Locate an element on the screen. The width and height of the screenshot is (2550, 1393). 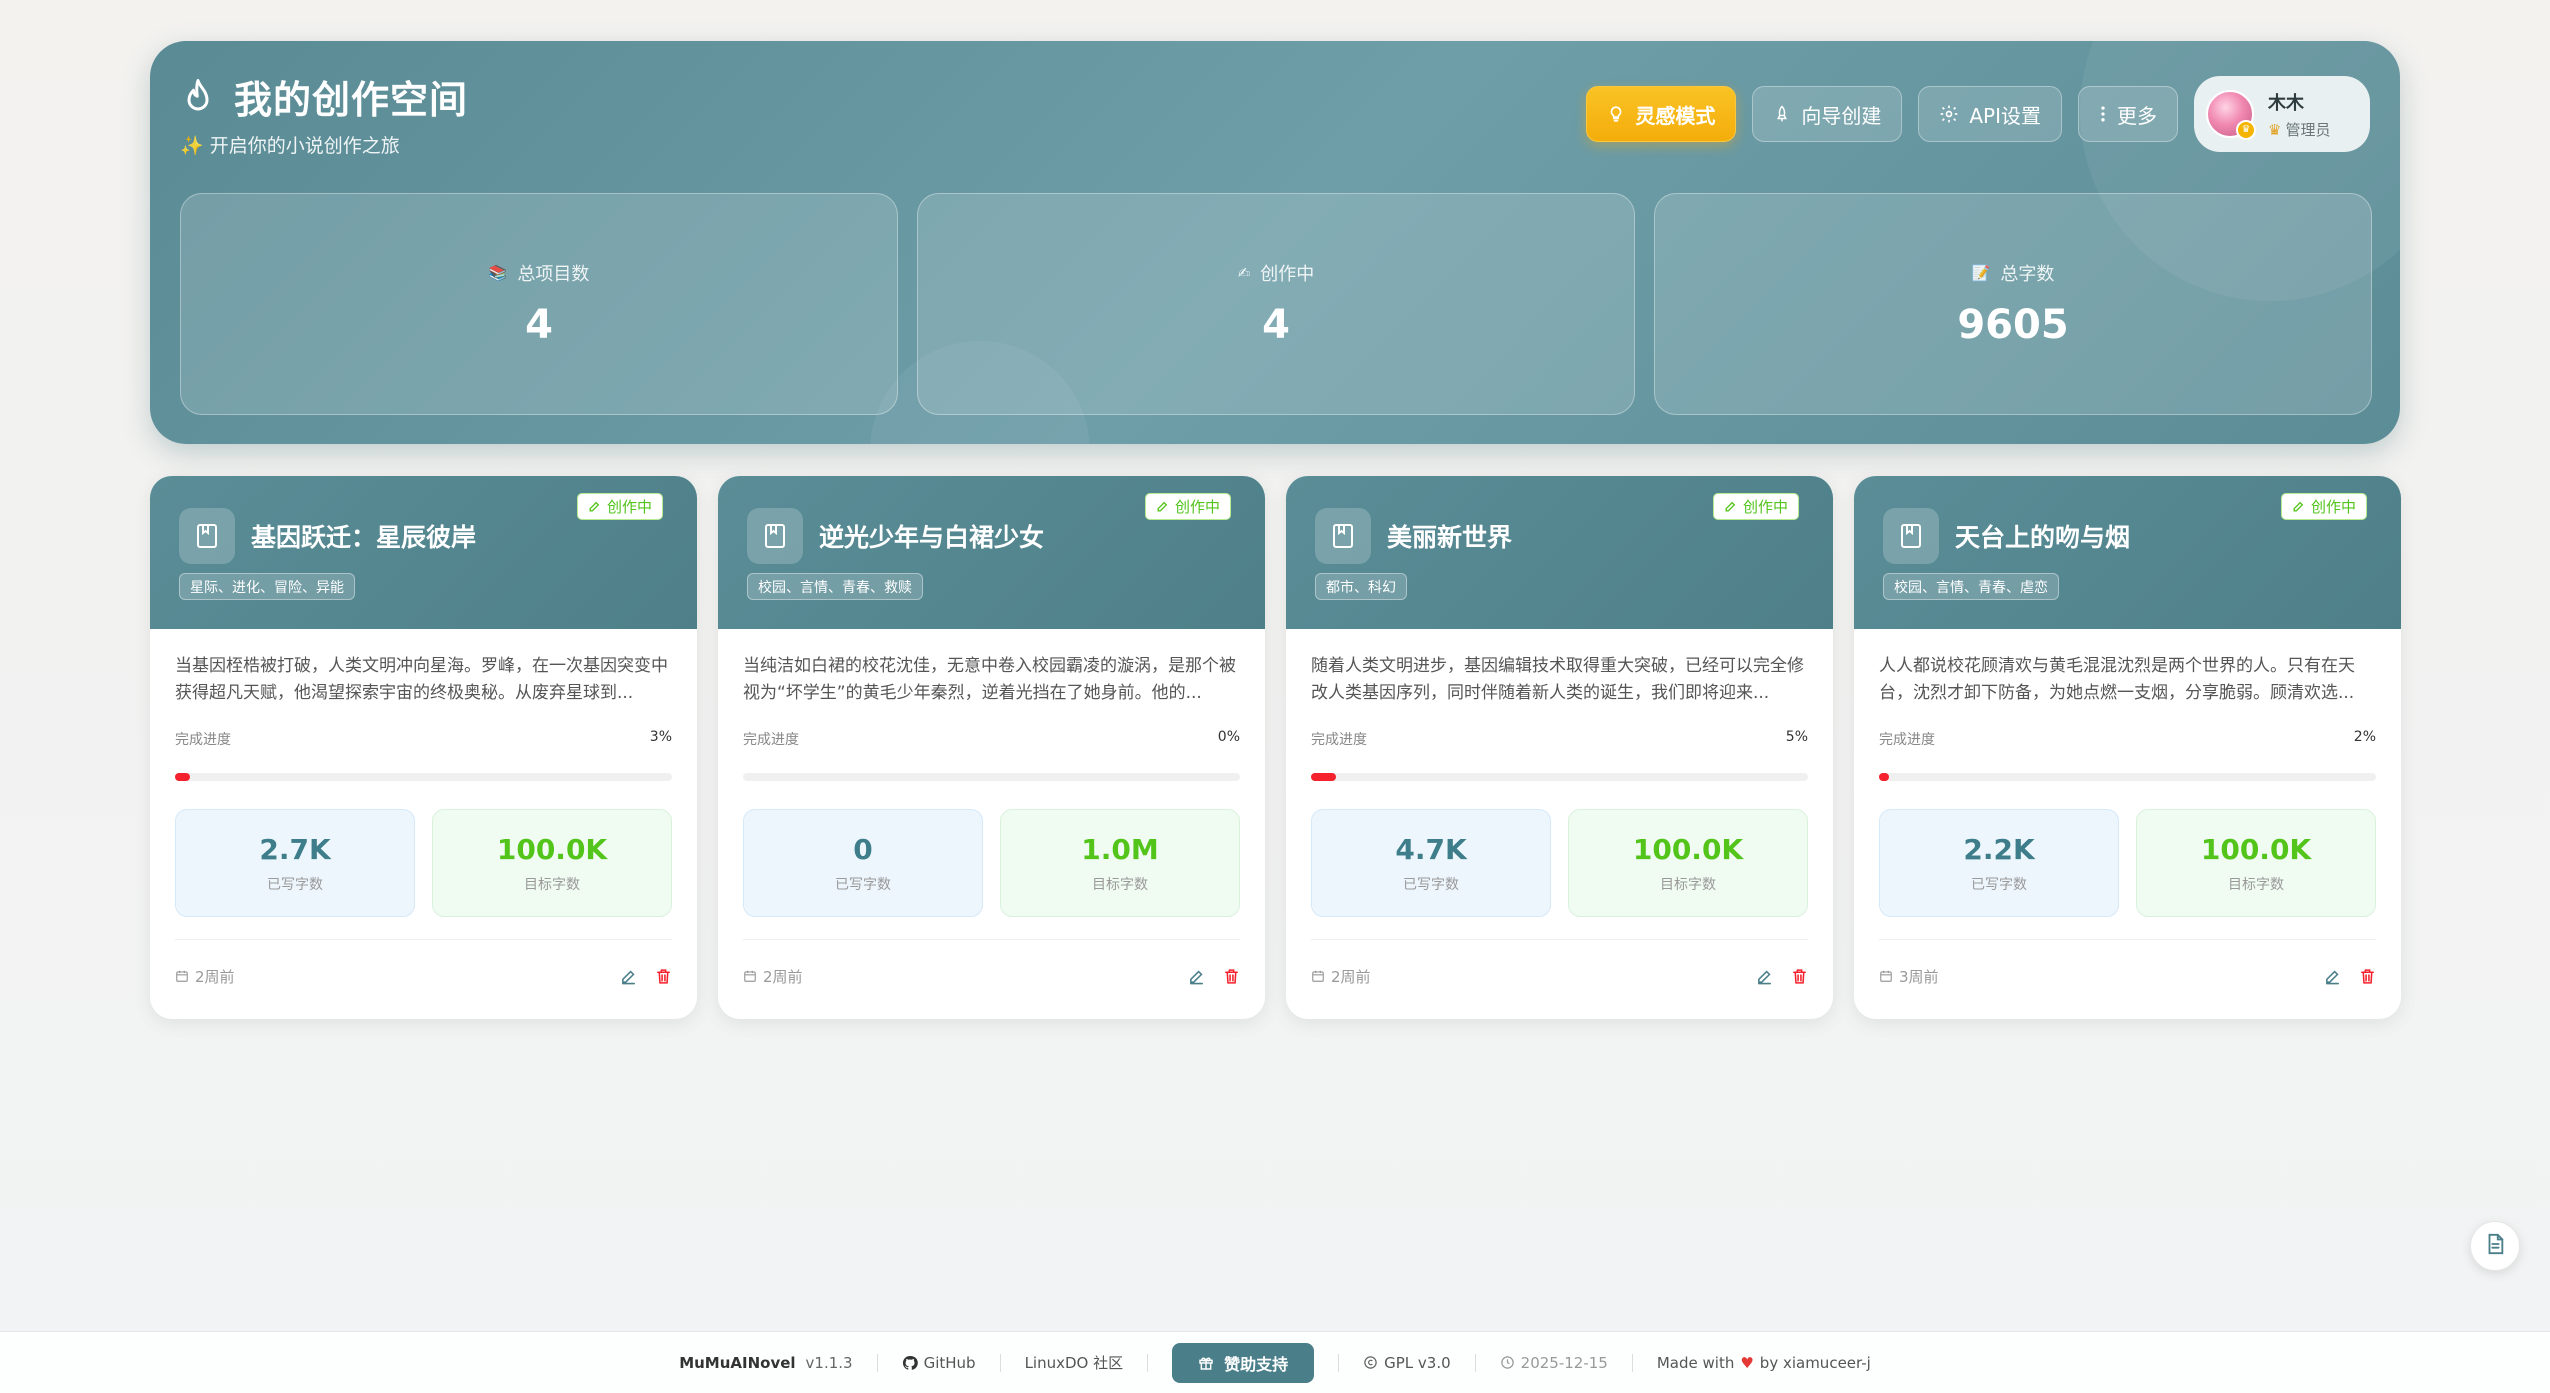
more-button: 更多 is located at coordinates (2128, 114).